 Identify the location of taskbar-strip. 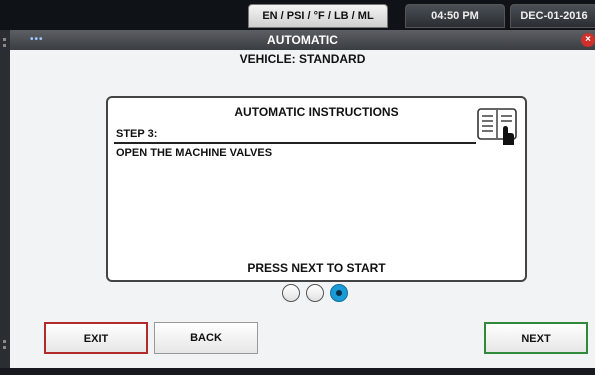
(297, 371).